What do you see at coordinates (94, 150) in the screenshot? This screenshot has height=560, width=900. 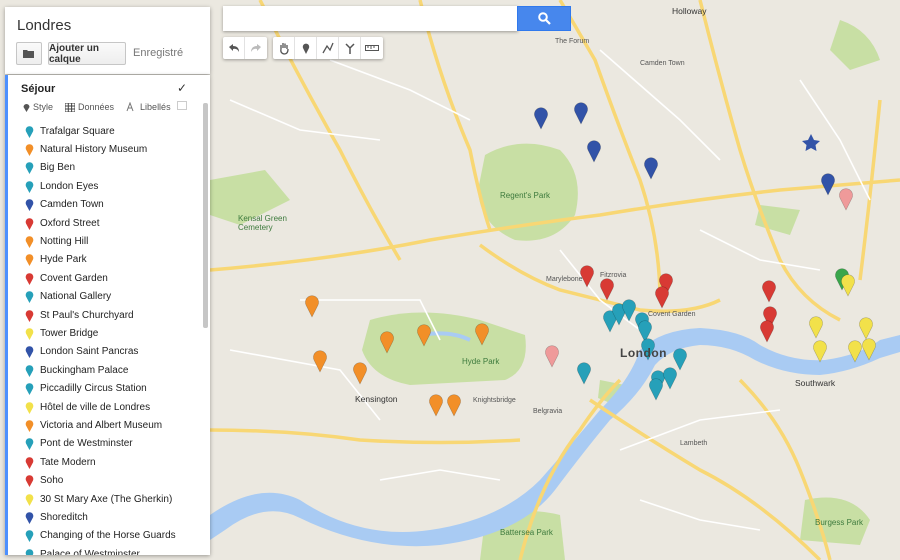 I see `place-list-label: Natural History Museum` at bounding box center [94, 150].